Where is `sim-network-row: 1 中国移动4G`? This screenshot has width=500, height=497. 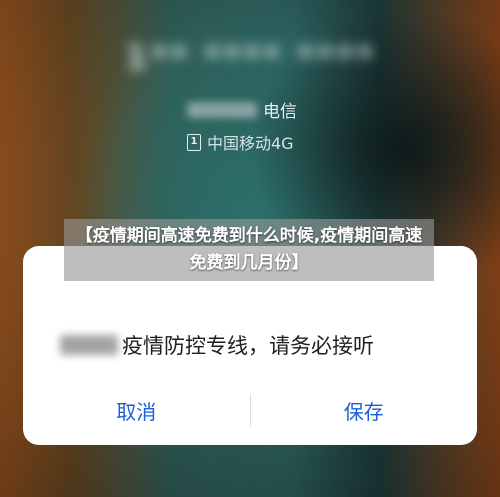 sim-network-row: 1 中国移动4G is located at coordinates (240, 142).